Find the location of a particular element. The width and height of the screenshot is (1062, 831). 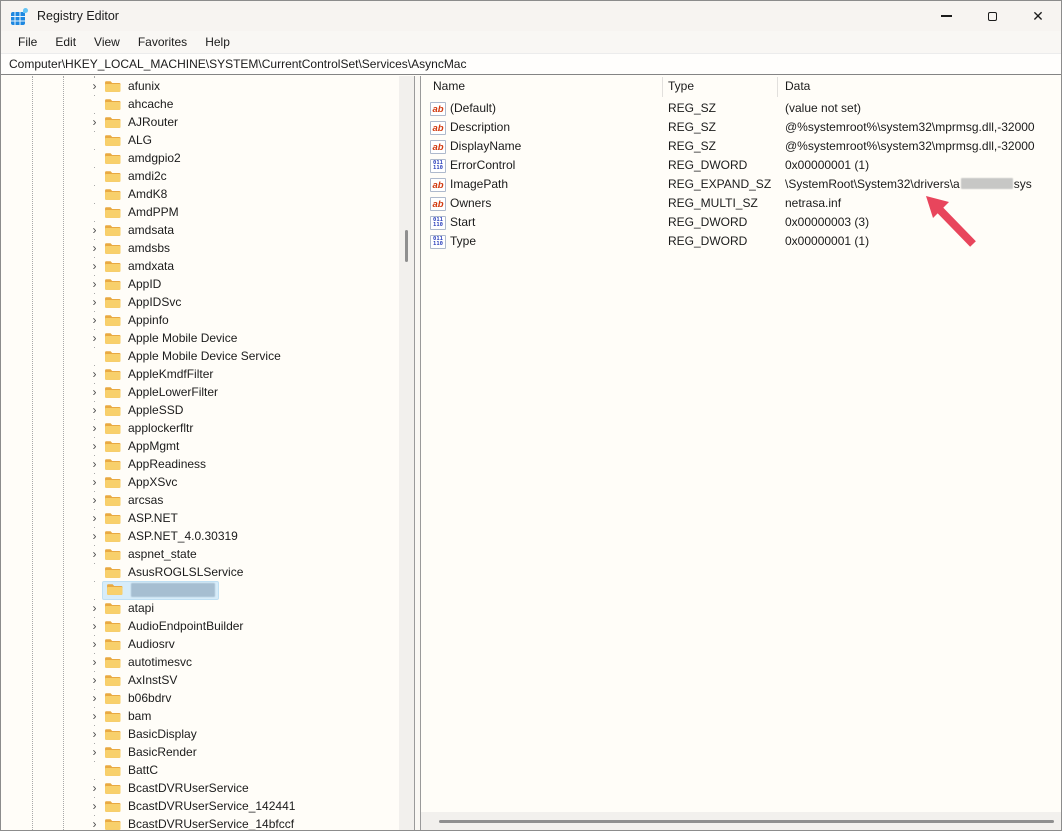

tree-item-bcastdvruserservice: › BcastDVRUserService is located at coordinates (199, 788).